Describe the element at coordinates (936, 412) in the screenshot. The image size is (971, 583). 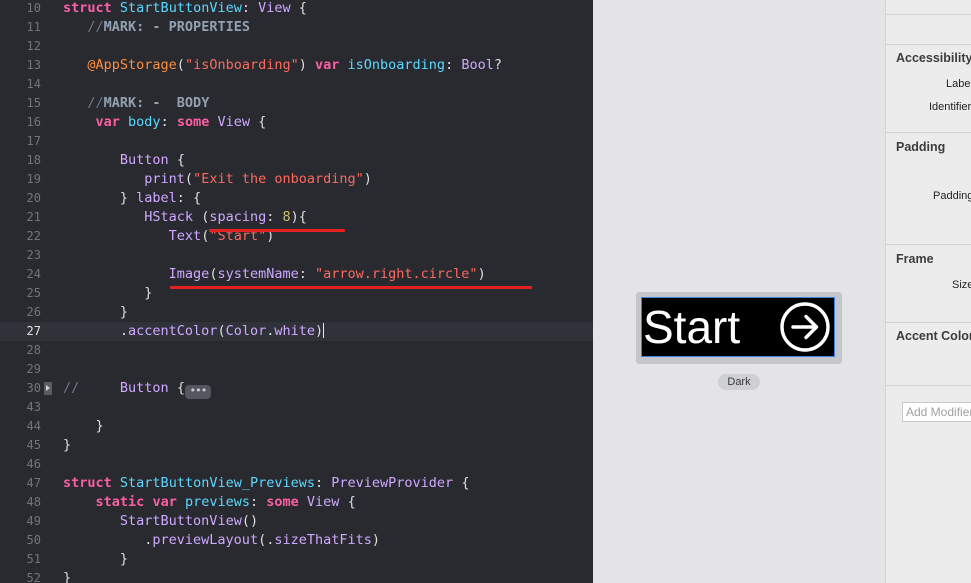
I see `add-modifier-field: Add Modifier` at that location.